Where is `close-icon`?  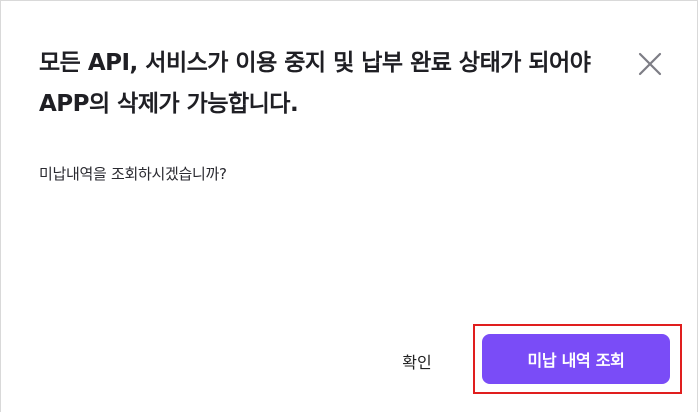 close-icon is located at coordinates (650, 64).